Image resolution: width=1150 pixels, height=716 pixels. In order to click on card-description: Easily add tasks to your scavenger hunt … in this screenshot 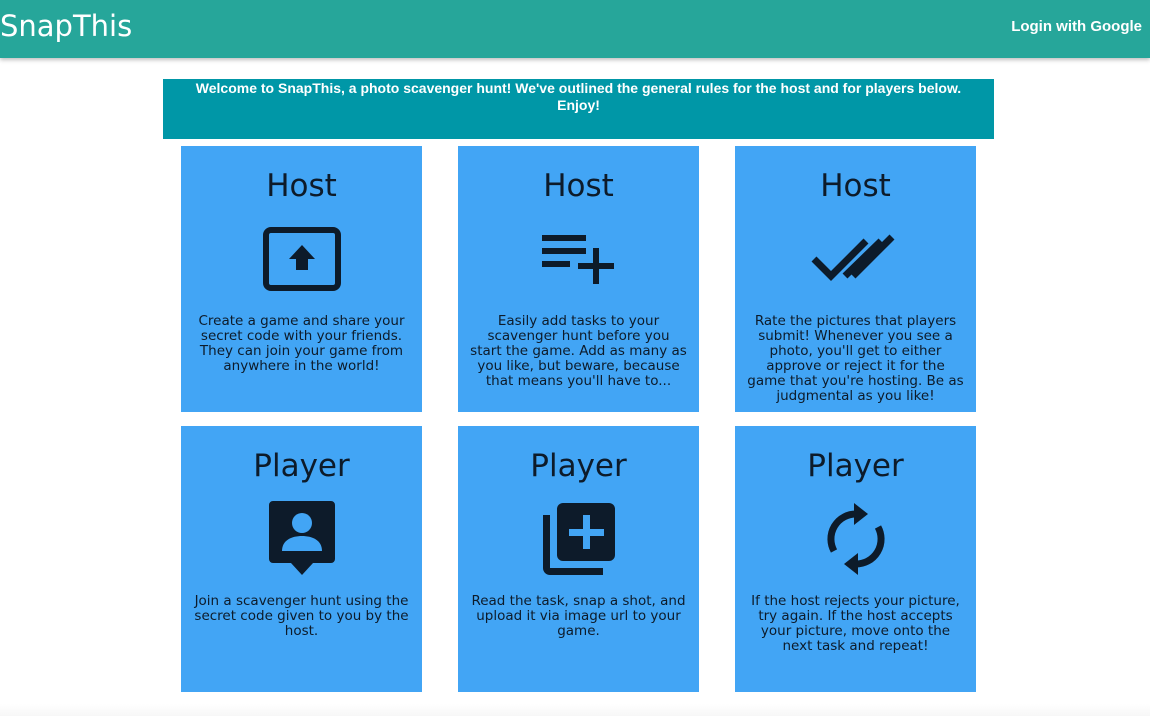, I will do `click(578, 351)`.